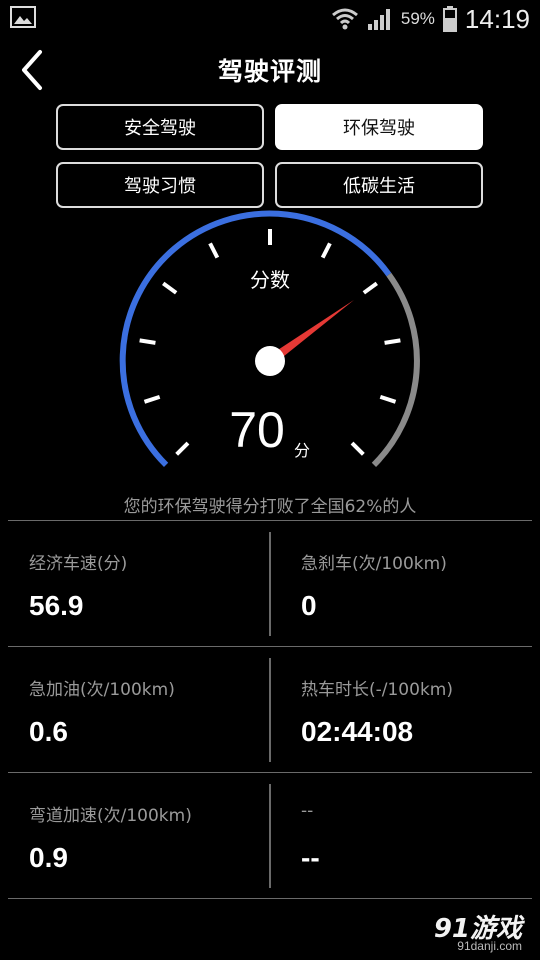 The height and width of the screenshot is (960, 540). What do you see at coordinates (102, 690) in the screenshot?
I see `stat-label: 急加油(次/100km)` at bounding box center [102, 690].